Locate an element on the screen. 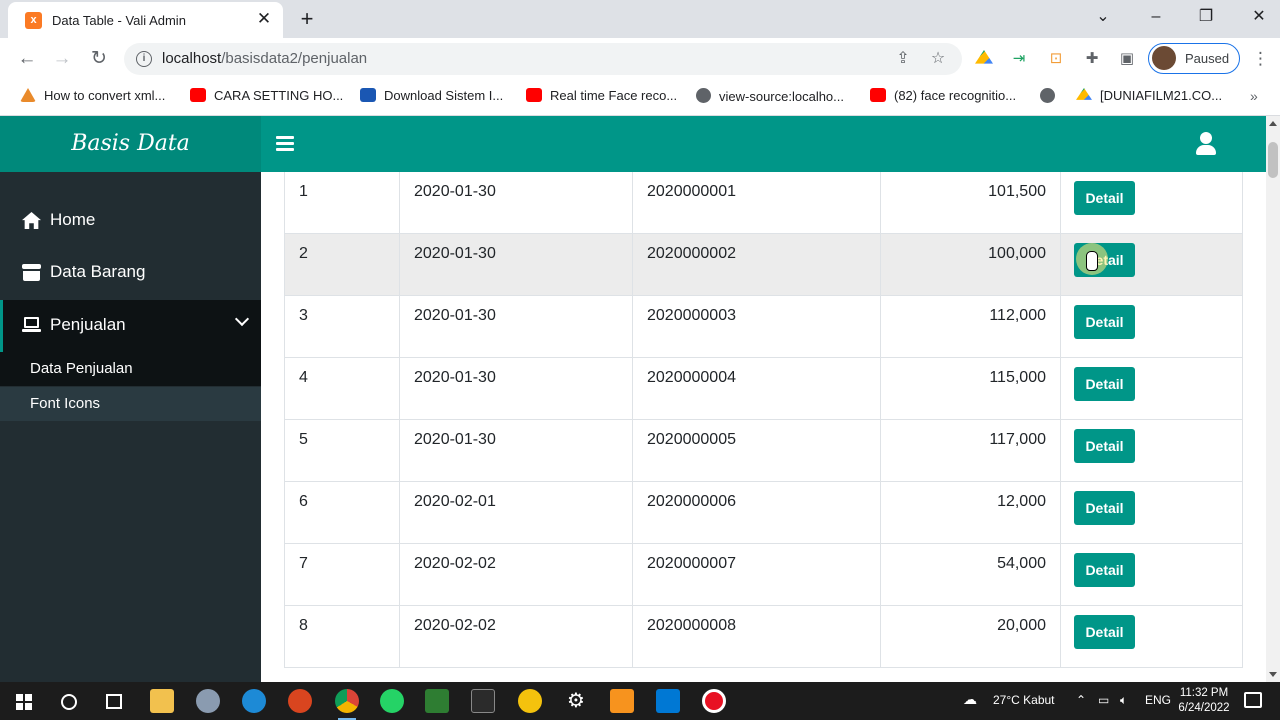 The image size is (1280, 720). profile-button: Paused is located at coordinates (1194, 58).